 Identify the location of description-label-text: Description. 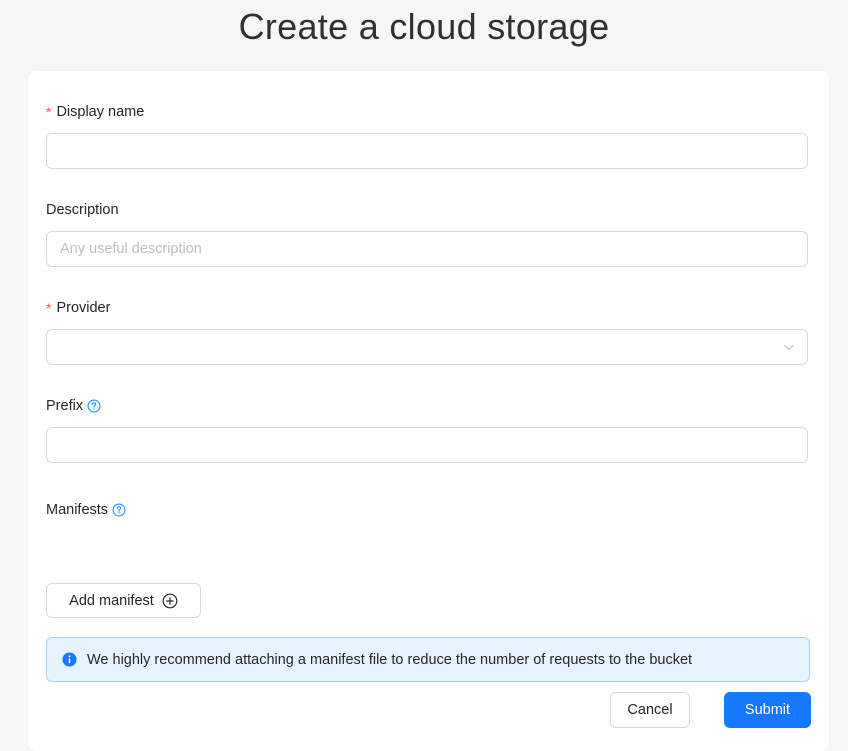
(82, 210).